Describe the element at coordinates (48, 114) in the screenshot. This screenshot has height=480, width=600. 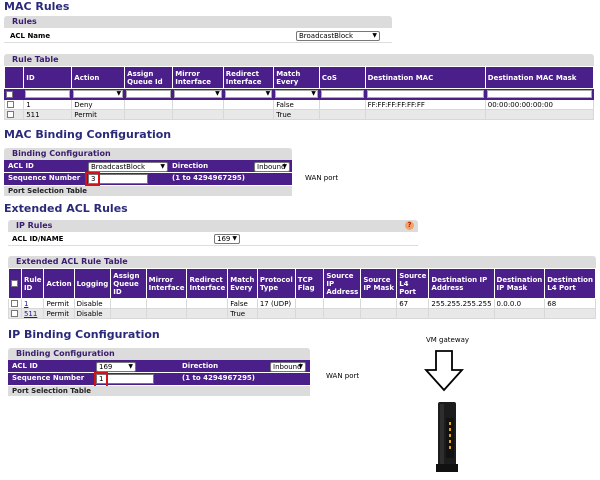
I see `cell-id: 511` at that location.